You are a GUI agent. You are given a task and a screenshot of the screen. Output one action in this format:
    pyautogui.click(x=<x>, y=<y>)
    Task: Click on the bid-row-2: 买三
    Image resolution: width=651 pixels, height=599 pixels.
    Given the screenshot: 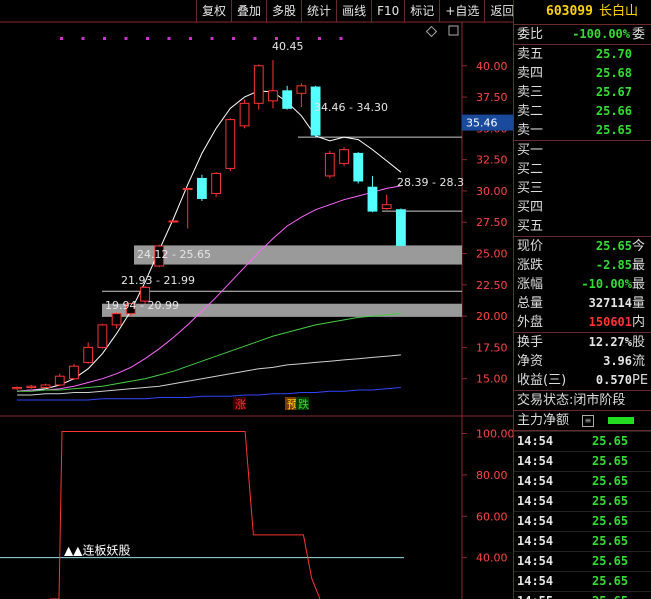 What is the action you would take?
    pyautogui.click(x=582, y=188)
    